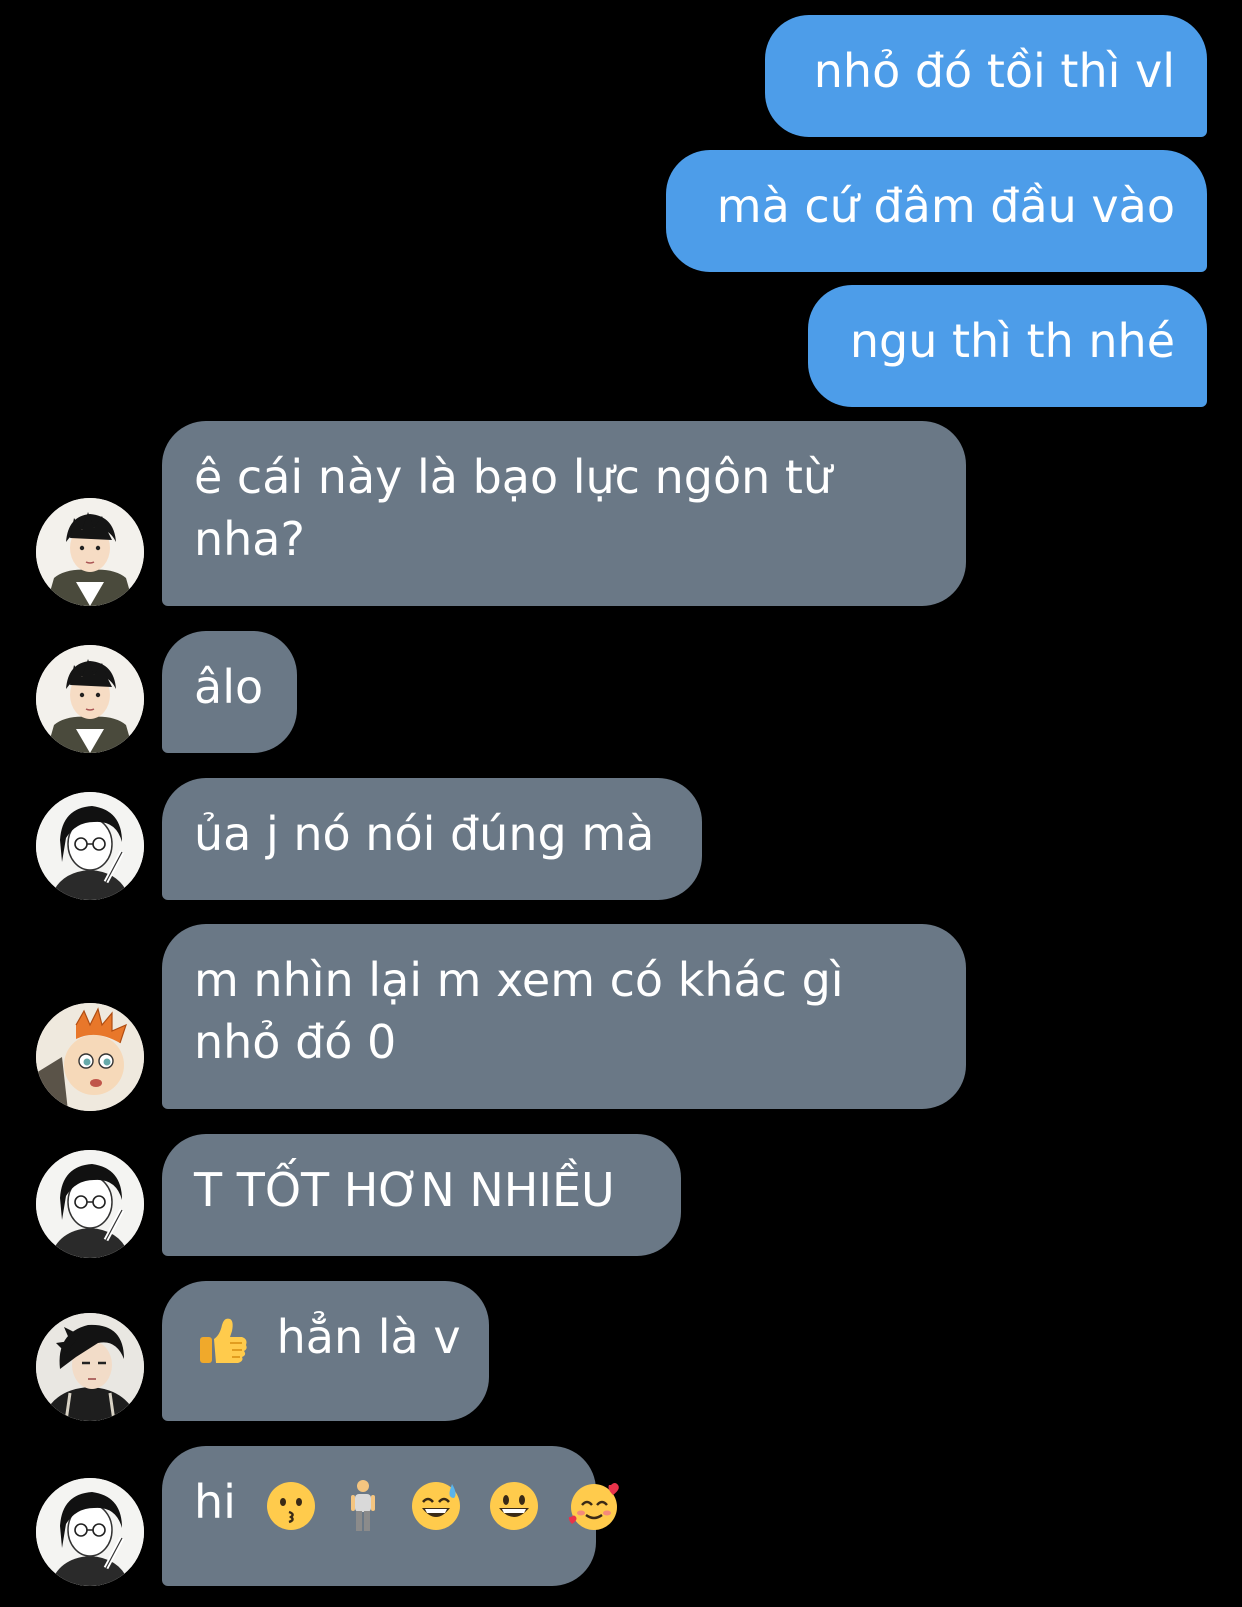 This screenshot has width=1242, height=1607. I want to click on received-message-6: hẳn là v, so click(325, 1351).